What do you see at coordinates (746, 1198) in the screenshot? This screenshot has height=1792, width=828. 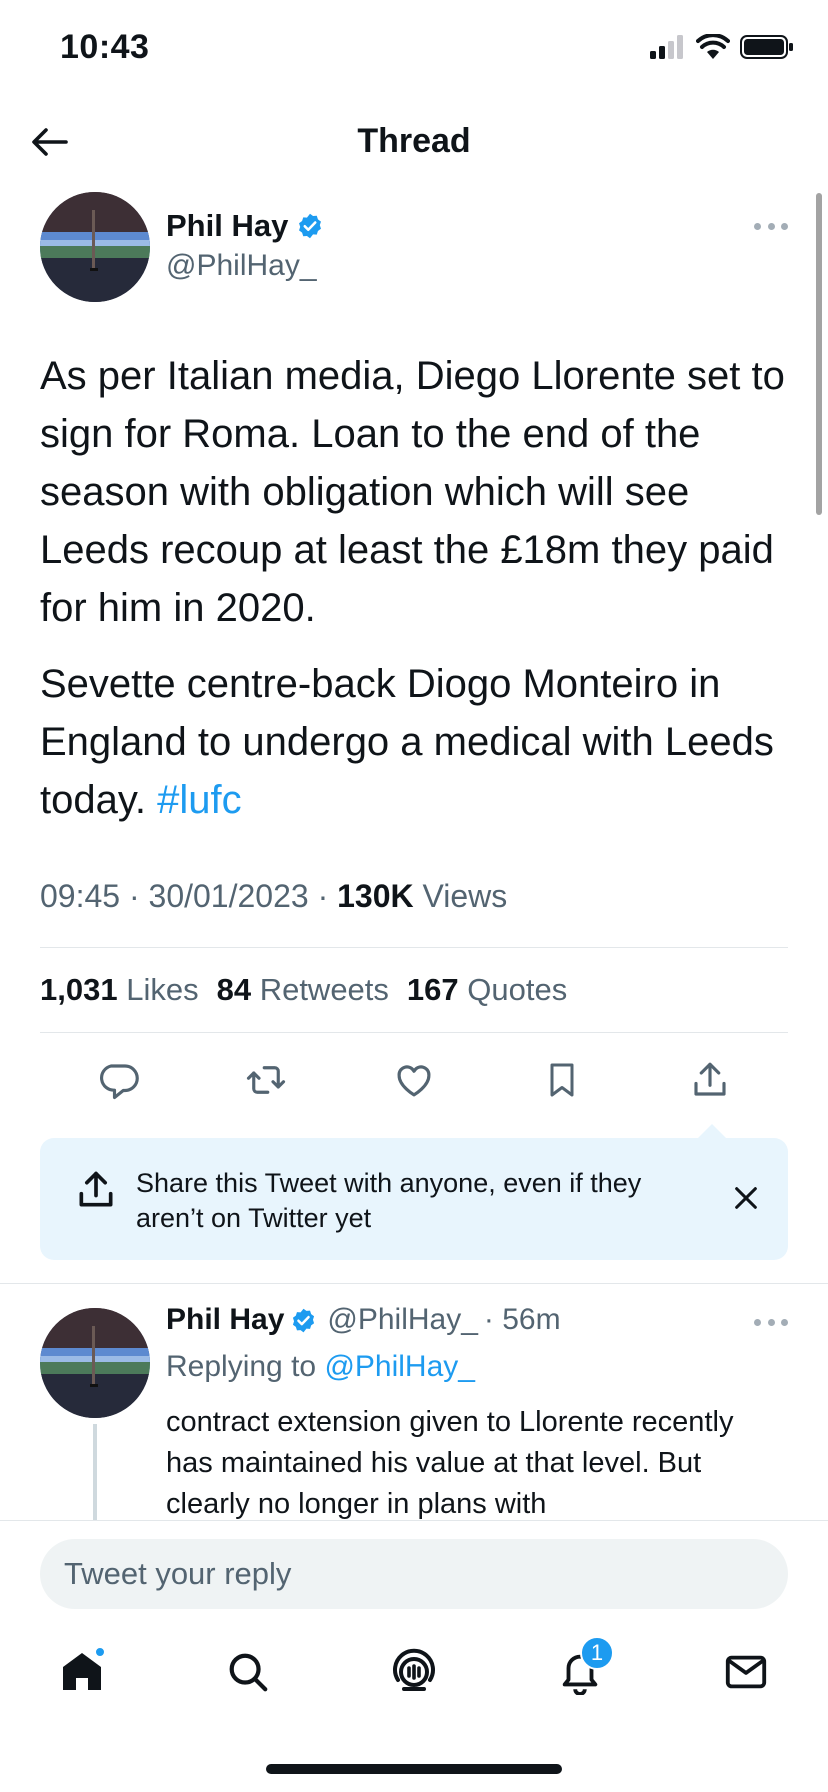 I see `close-icon` at bounding box center [746, 1198].